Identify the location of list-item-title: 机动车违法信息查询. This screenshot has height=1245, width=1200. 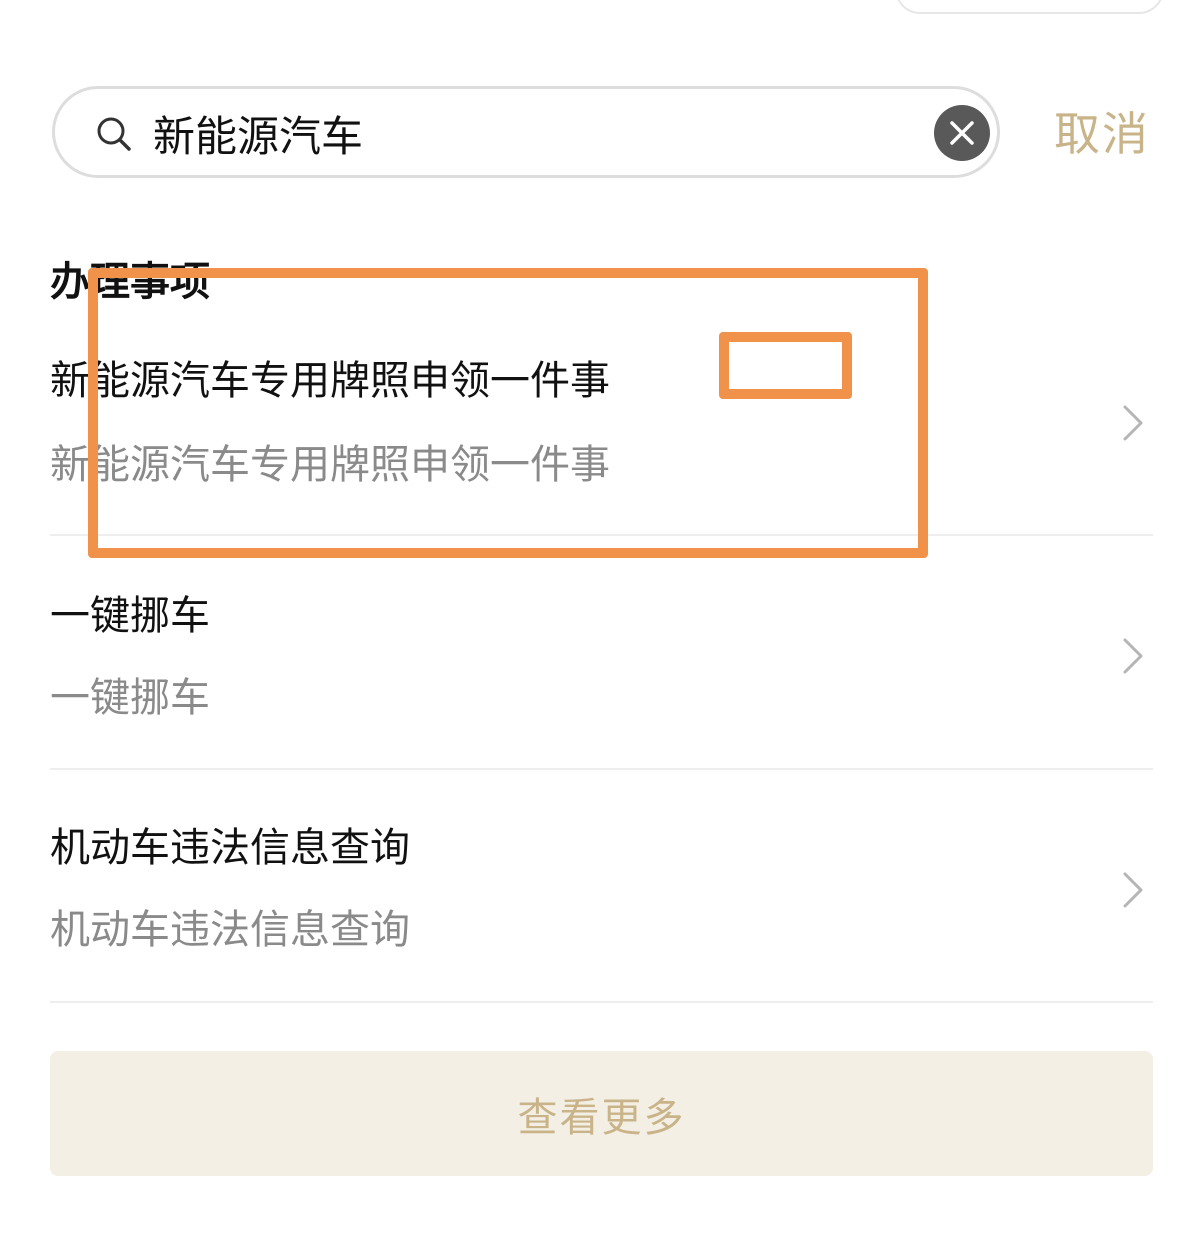
(230, 848).